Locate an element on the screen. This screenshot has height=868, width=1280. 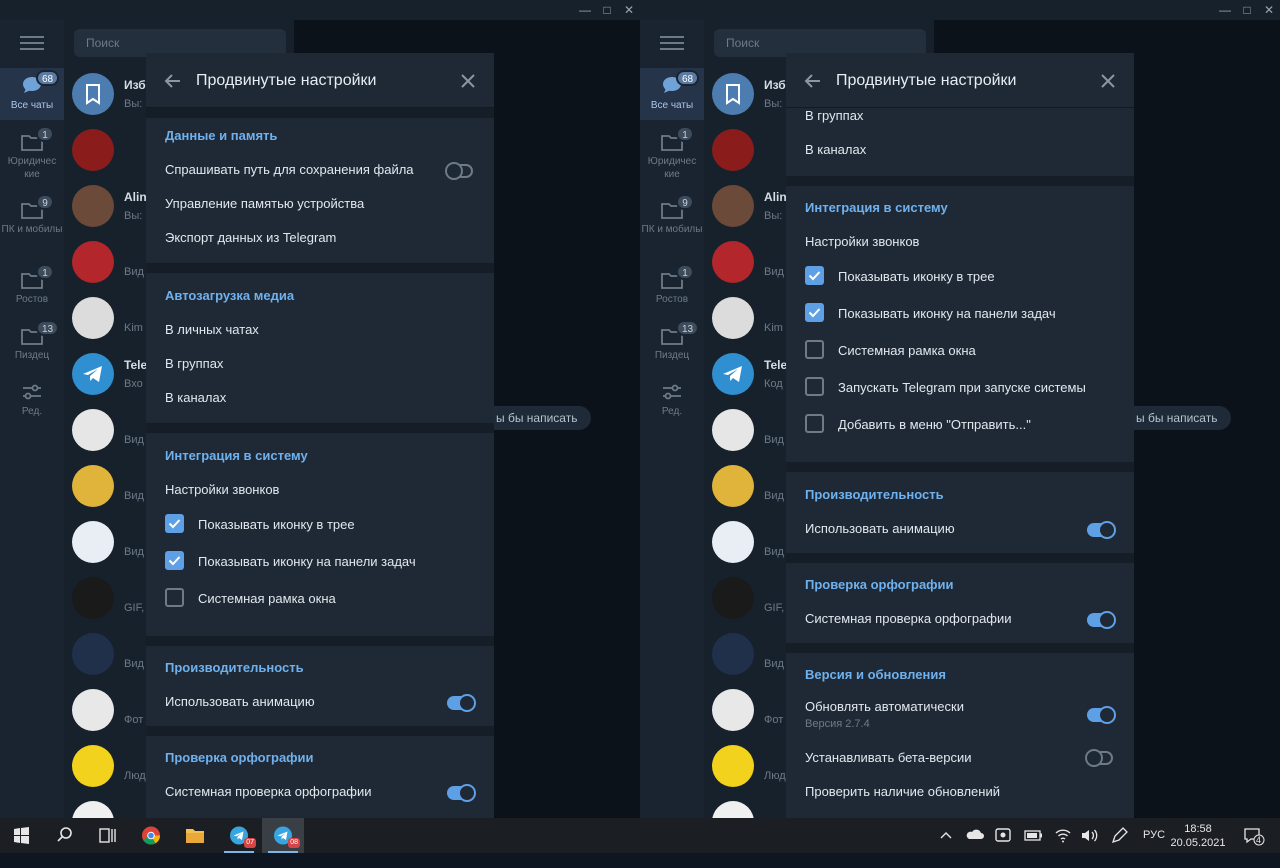
chats-icon: 68 is located at coordinates (40, 83).